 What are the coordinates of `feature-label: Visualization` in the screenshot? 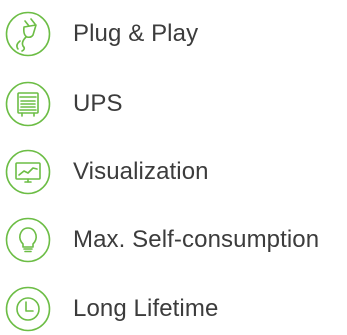 It's located at (141, 171).